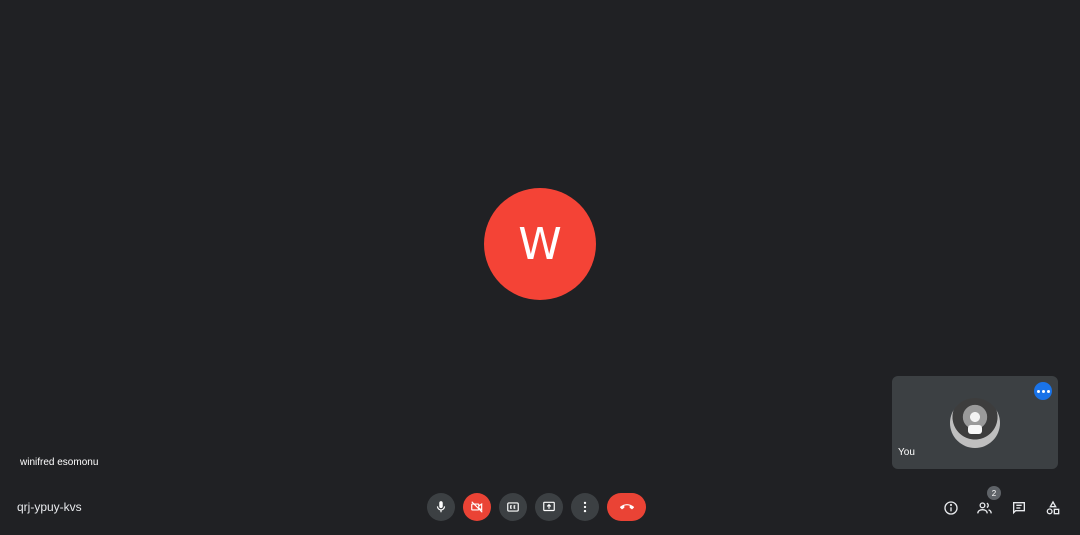 The height and width of the screenshot is (535, 1080). Describe the element at coordinates (49, 507) in the screenshot. I see `meeting-code: qrj-ypuy-kvs` at that location.